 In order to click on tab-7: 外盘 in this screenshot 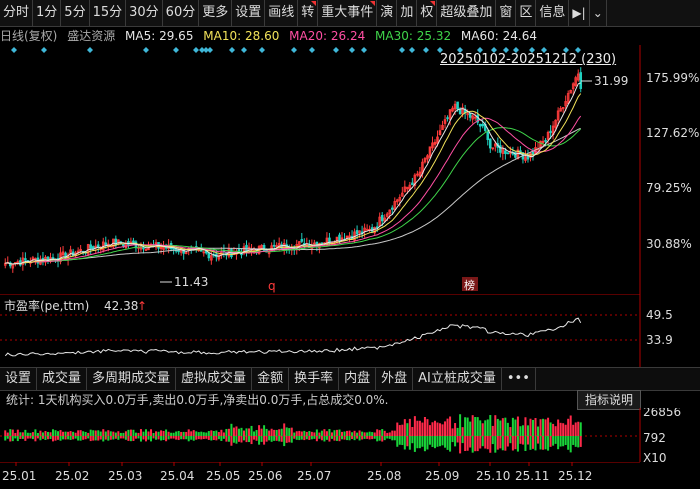, I will do `click(395, 379)`.